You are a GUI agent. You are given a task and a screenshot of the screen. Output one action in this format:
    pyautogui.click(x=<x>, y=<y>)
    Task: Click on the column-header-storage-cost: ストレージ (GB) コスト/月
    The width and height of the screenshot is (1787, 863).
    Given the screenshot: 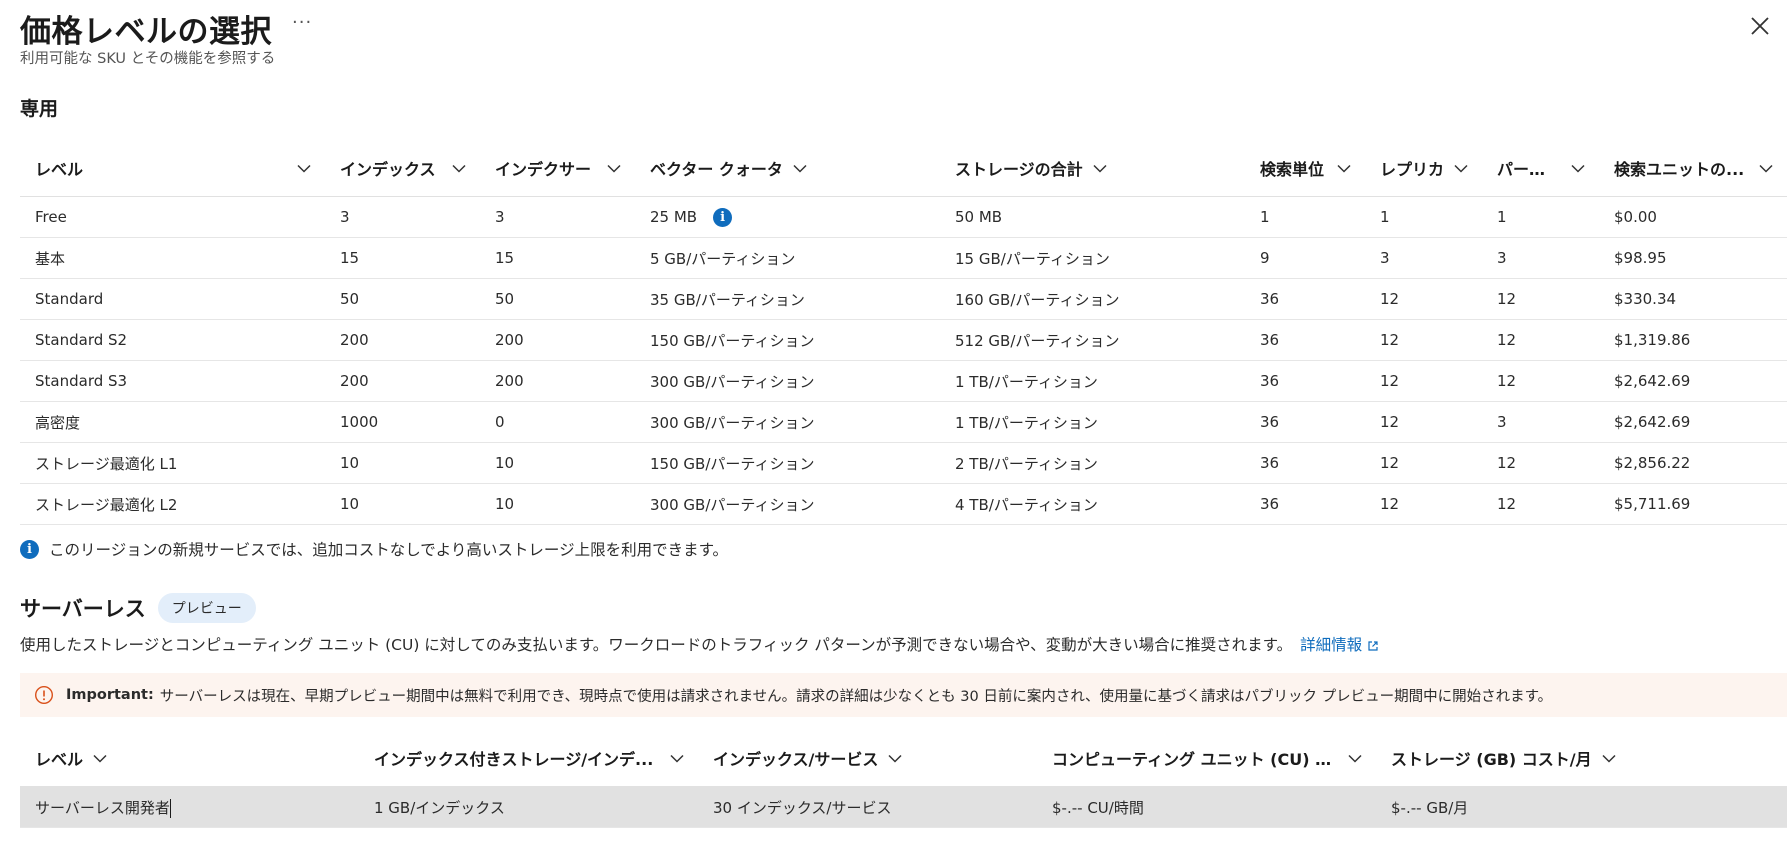 What is the action you would take?
    pyautogui.click(x=1581, y=758)
    